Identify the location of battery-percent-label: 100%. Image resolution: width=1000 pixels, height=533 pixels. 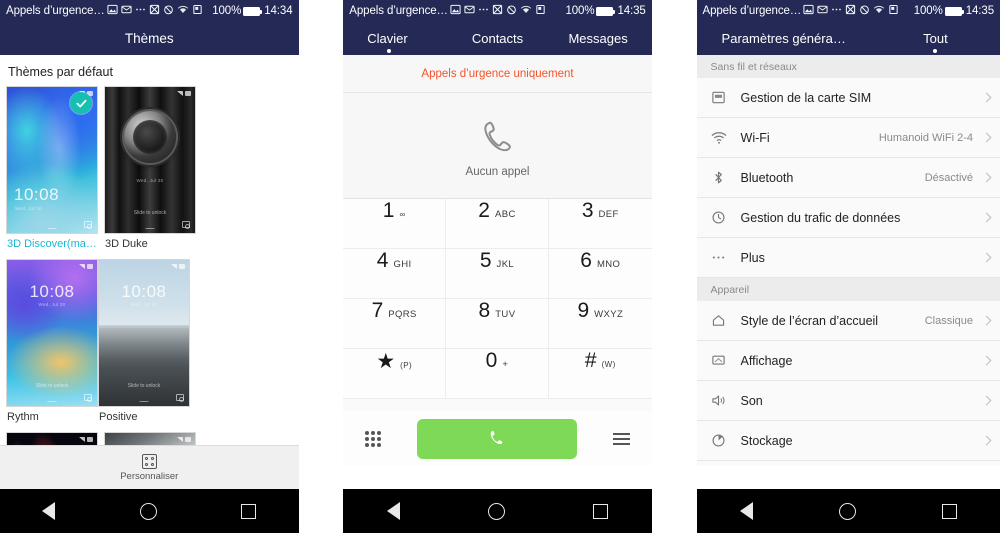
(580, 11).